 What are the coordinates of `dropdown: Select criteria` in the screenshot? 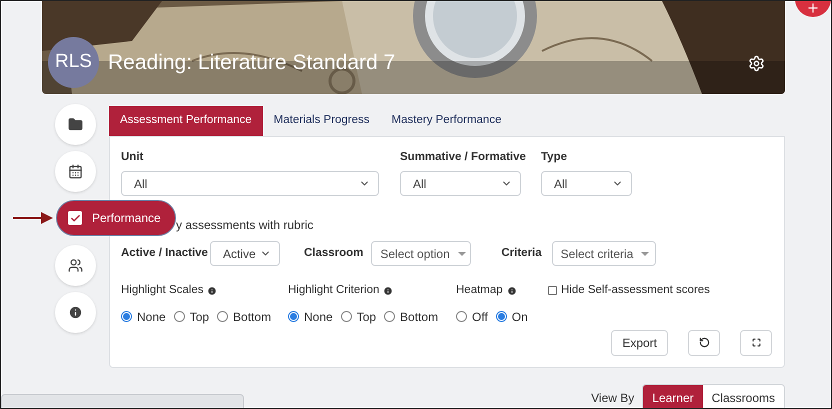 It's located at (604, 253).